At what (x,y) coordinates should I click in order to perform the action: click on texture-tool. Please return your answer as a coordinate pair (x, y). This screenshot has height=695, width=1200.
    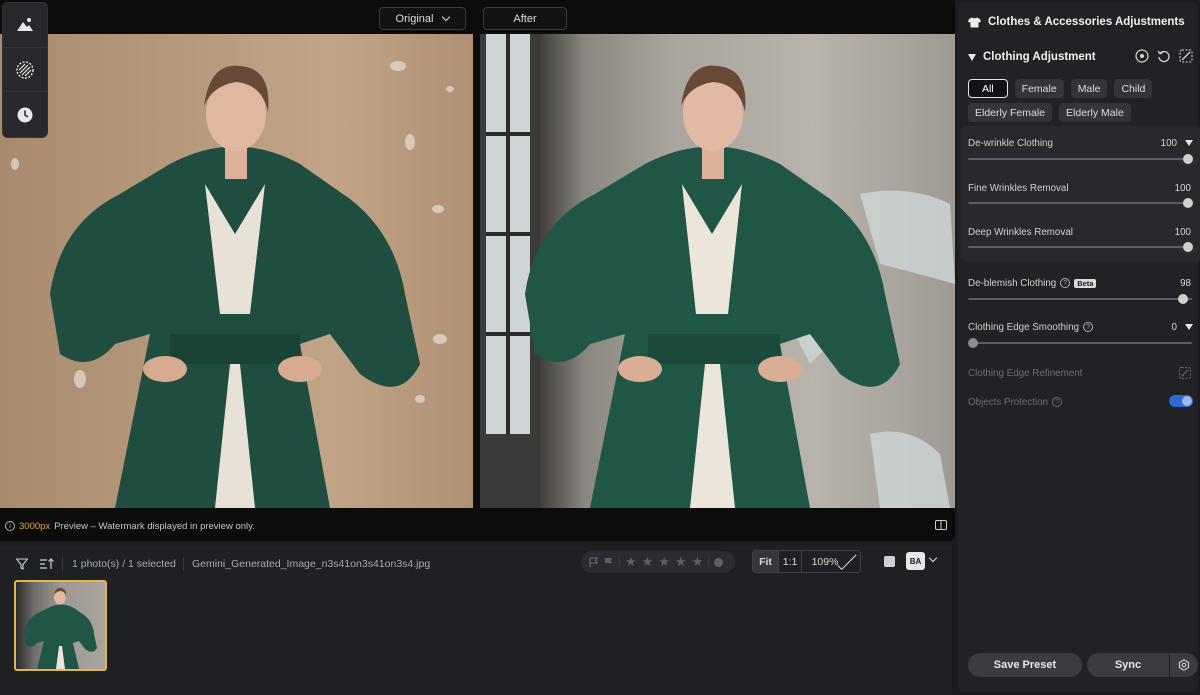
    Looking at the image, I should click on (25, 70).